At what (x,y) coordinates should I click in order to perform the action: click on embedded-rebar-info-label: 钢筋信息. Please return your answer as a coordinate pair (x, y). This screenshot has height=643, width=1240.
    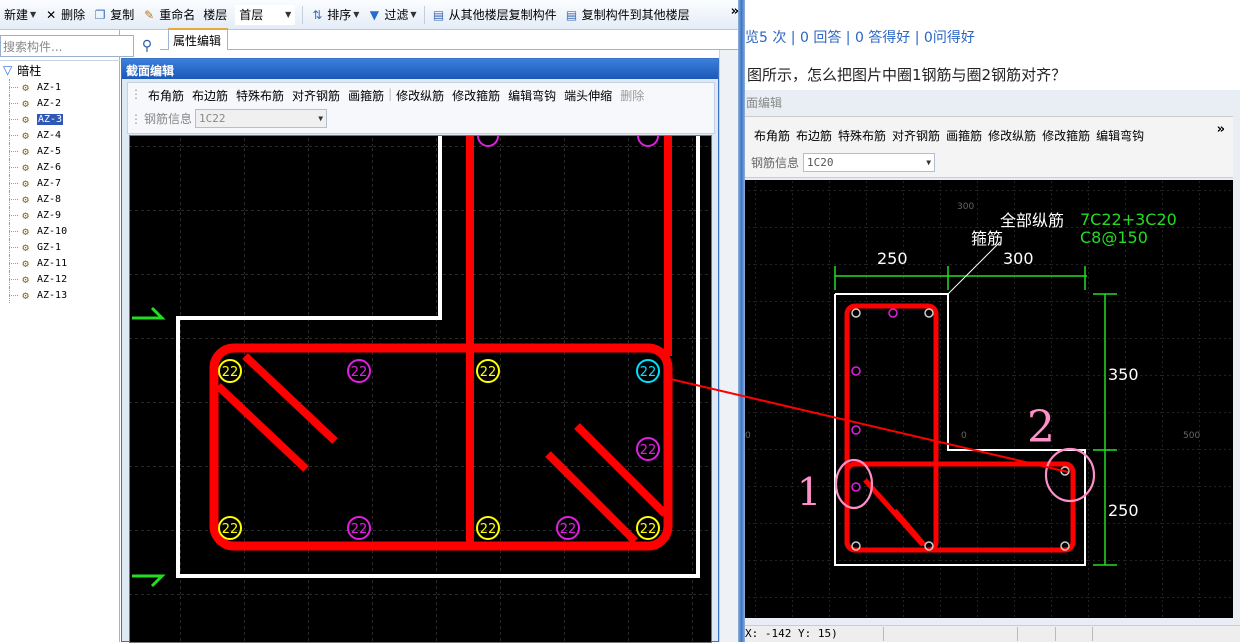
    Looking at the image, I should click on (775, 163).